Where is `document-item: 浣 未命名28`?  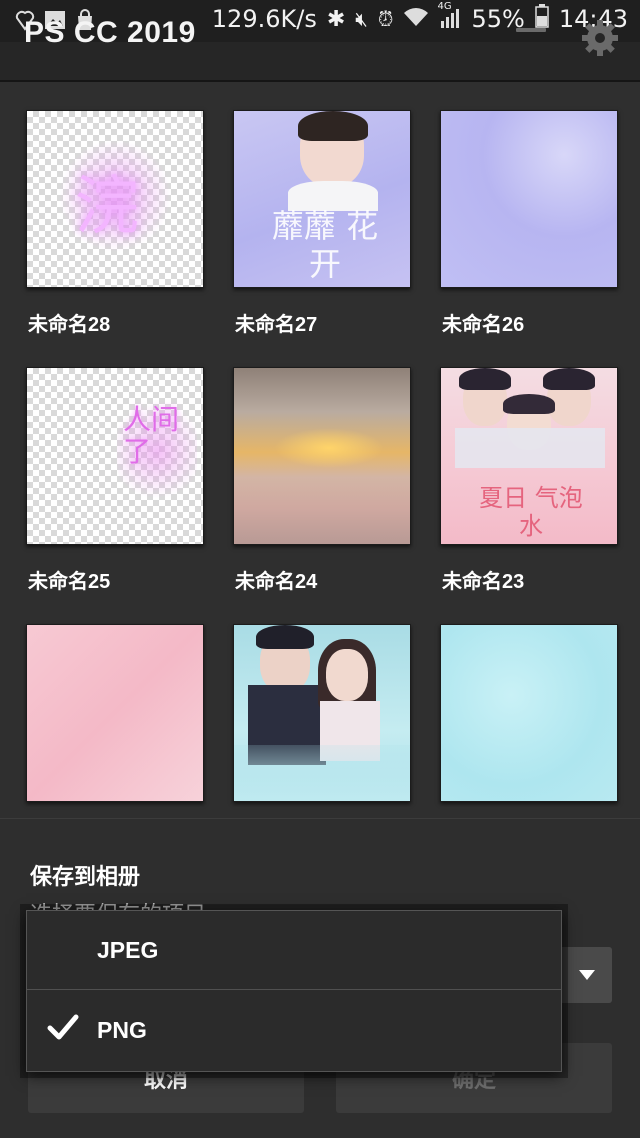
document-item: 浣 未命名28 is located at coordinates (115, 223).